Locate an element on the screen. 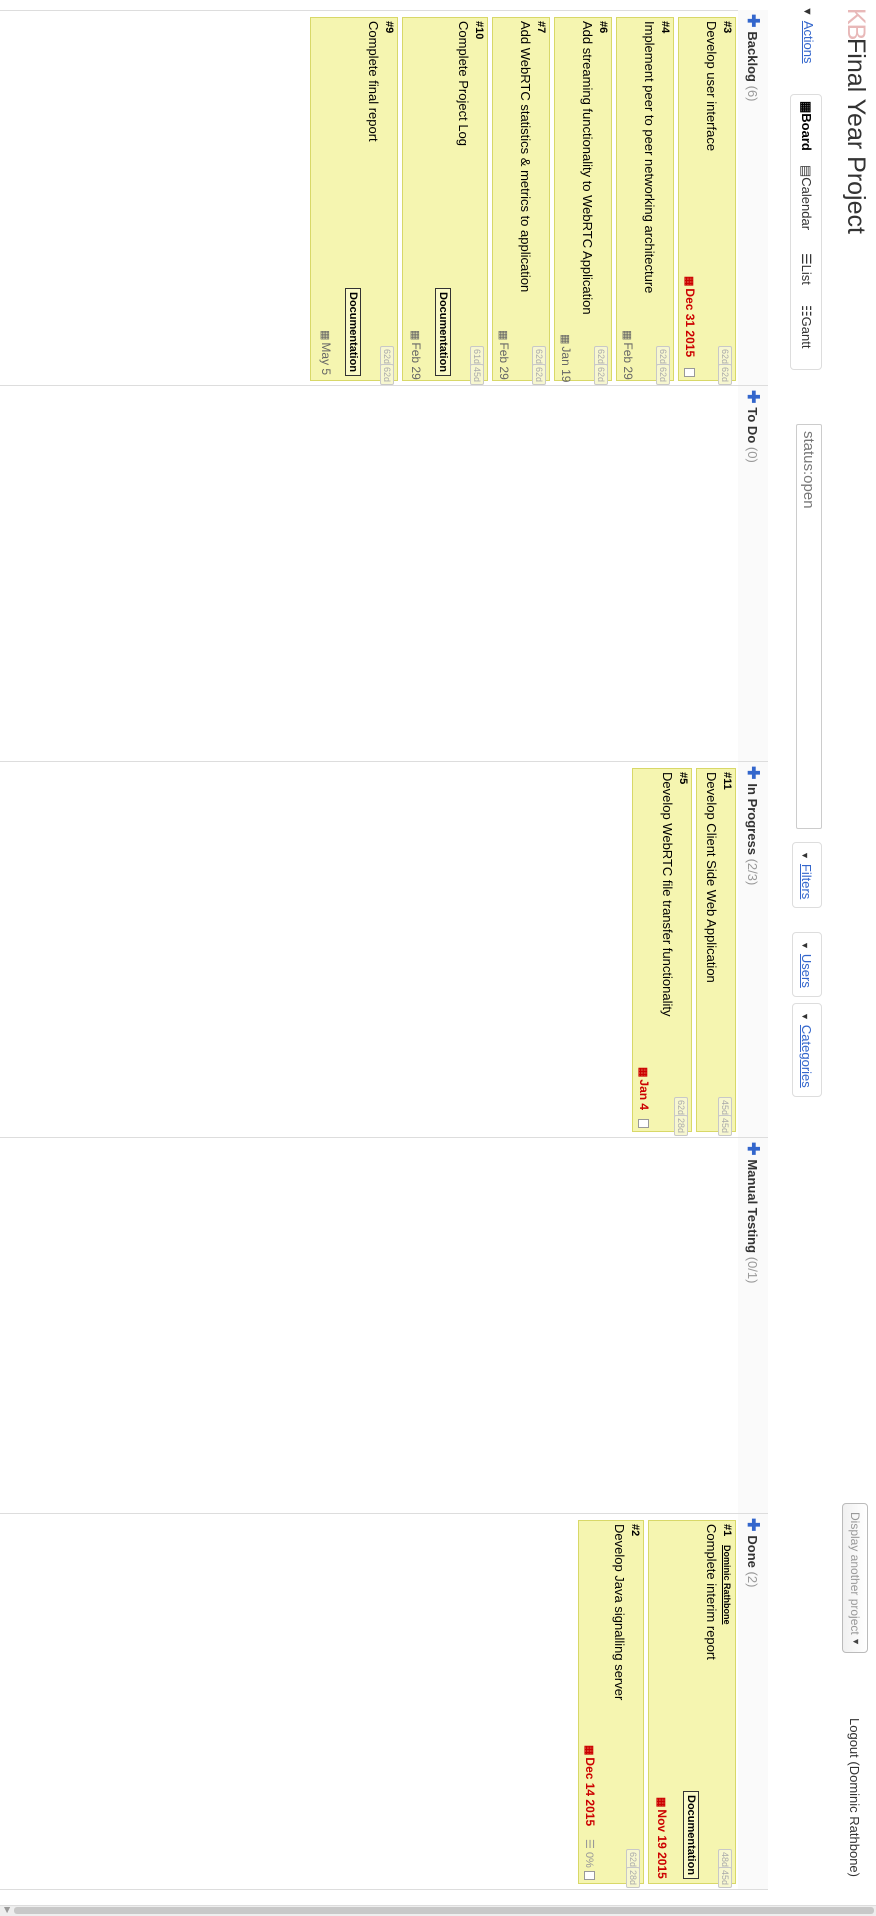 Image resolution: width=876 pixels, height=1916 pixels. due-date: ▦Feb 29 is located at coordinates (504, 355).